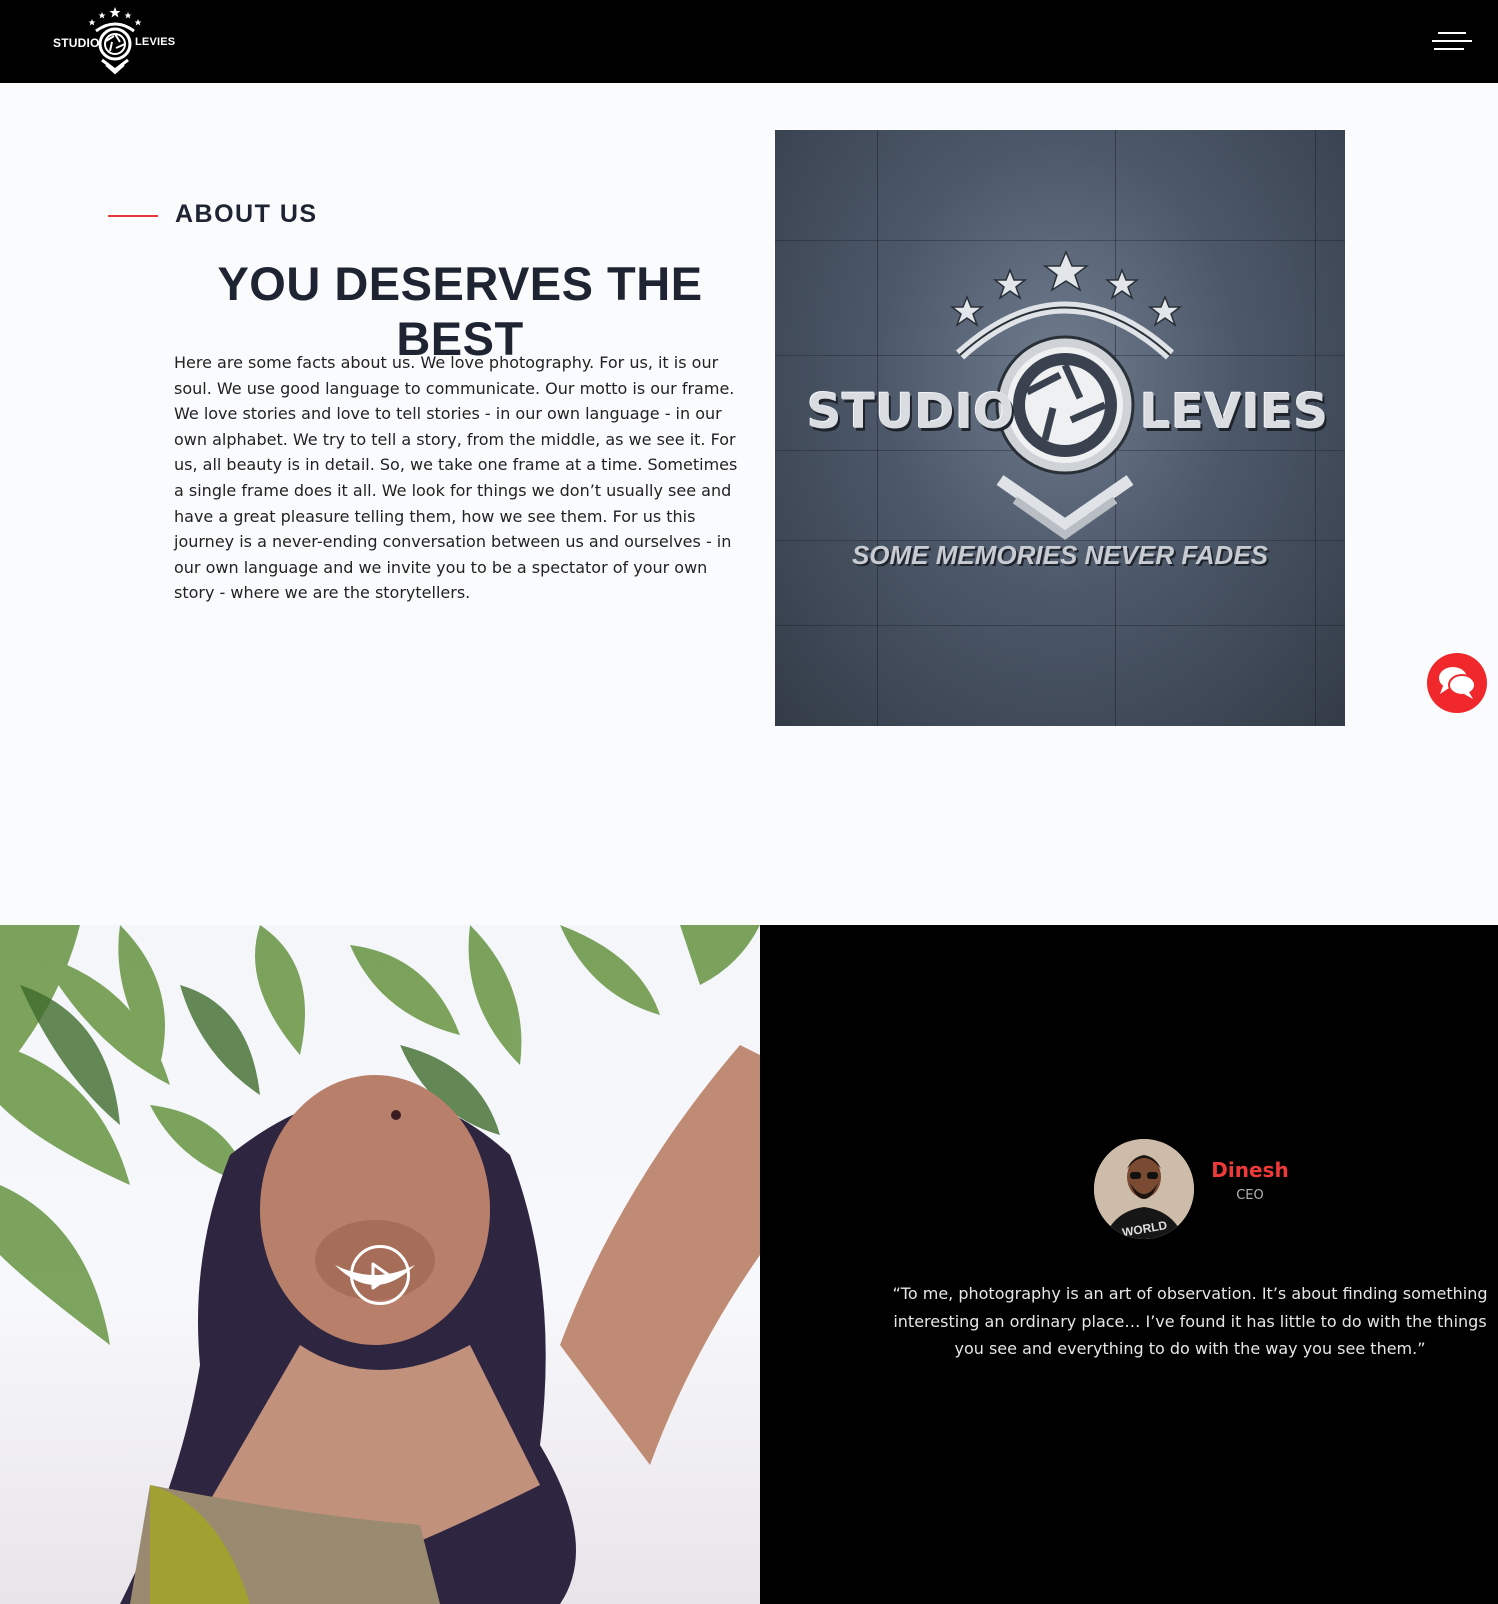 This screenshot has width=1498, height=1604. What do you see at coordinates (76, 43) in the screenshot?
I see `logo-text-studio: STUDIO` at bounding box center [76, 43].